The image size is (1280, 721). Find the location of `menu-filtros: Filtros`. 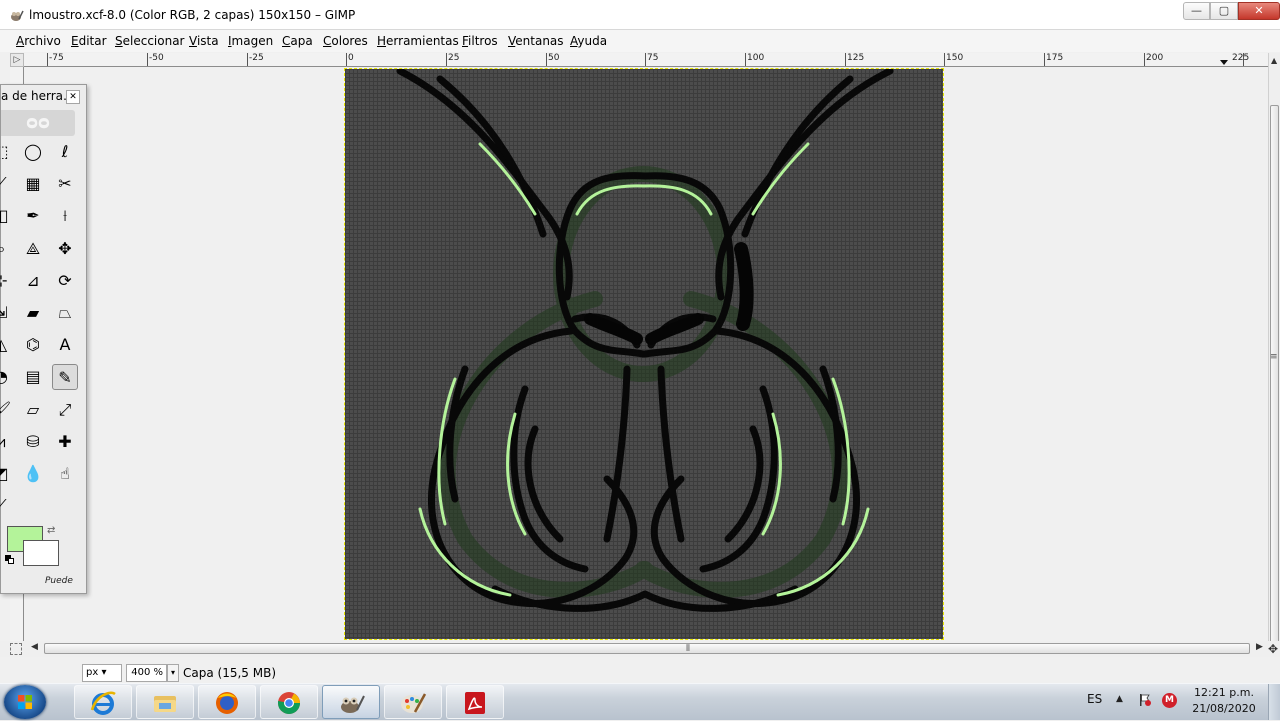

menu-filtros: Filtros is located at coordinates (480, 41).